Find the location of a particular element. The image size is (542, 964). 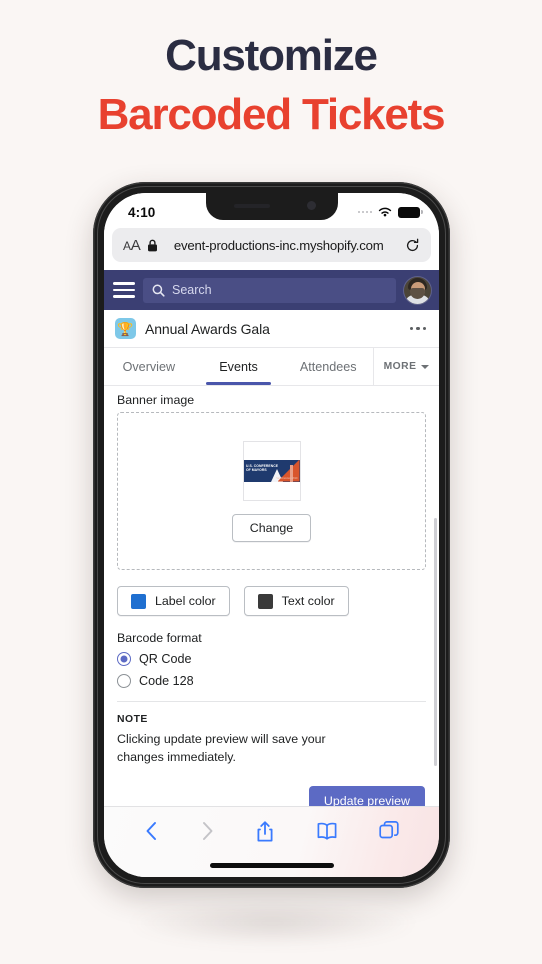

headline-line-1: Customize is located at coordinates (271, 55).